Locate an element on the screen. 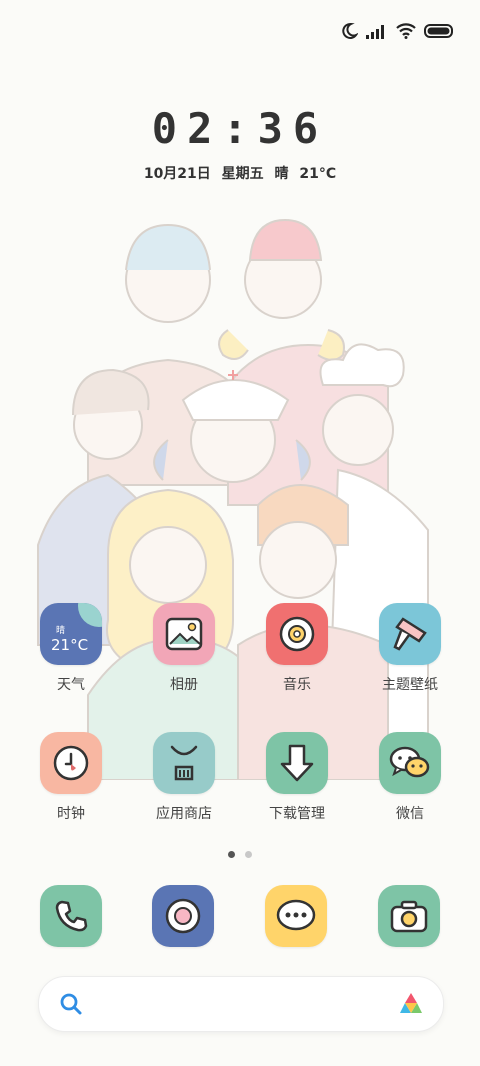 The image size is (480, 1066). app-label: 微信 is located at coordinates (410, 814).